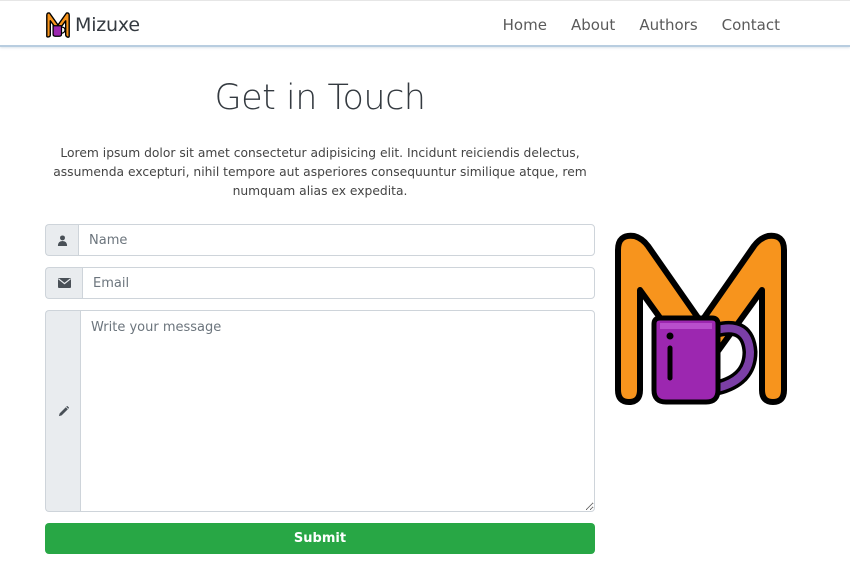  Describe the element at coordinates (425, 23) in the screenshot. I see `navbar: Mizuxe Home About Authors Contact` at that location.